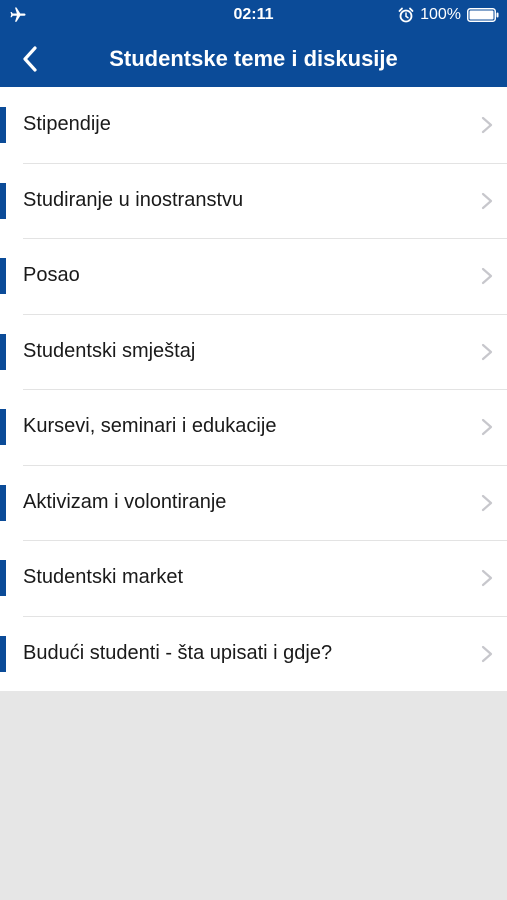 Image resolution: width=507 pixels, height=900 pixels. I want to click on list-item: Studiranje u inostranstvu, so click(253, 200).